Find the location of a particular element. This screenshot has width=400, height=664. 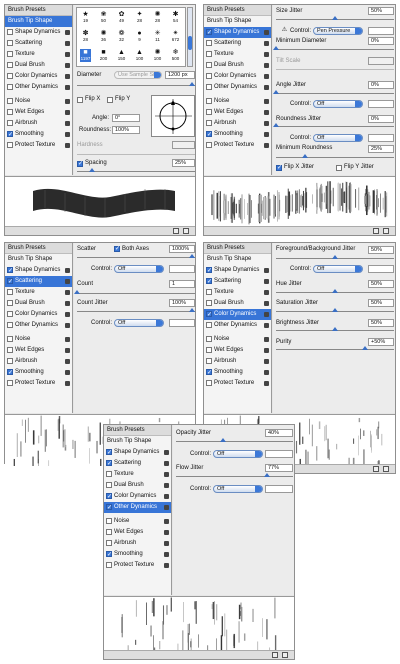

sidebar-item-color-dynamics: Color Dynamics is located at coordinates (38, 76).